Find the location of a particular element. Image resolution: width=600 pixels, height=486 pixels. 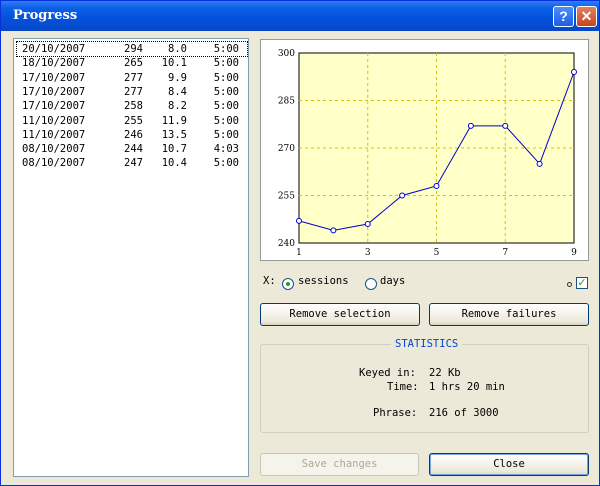

list-item: 20/10/2007 294 8.0 5:00 is located at coordinates (132, 49).